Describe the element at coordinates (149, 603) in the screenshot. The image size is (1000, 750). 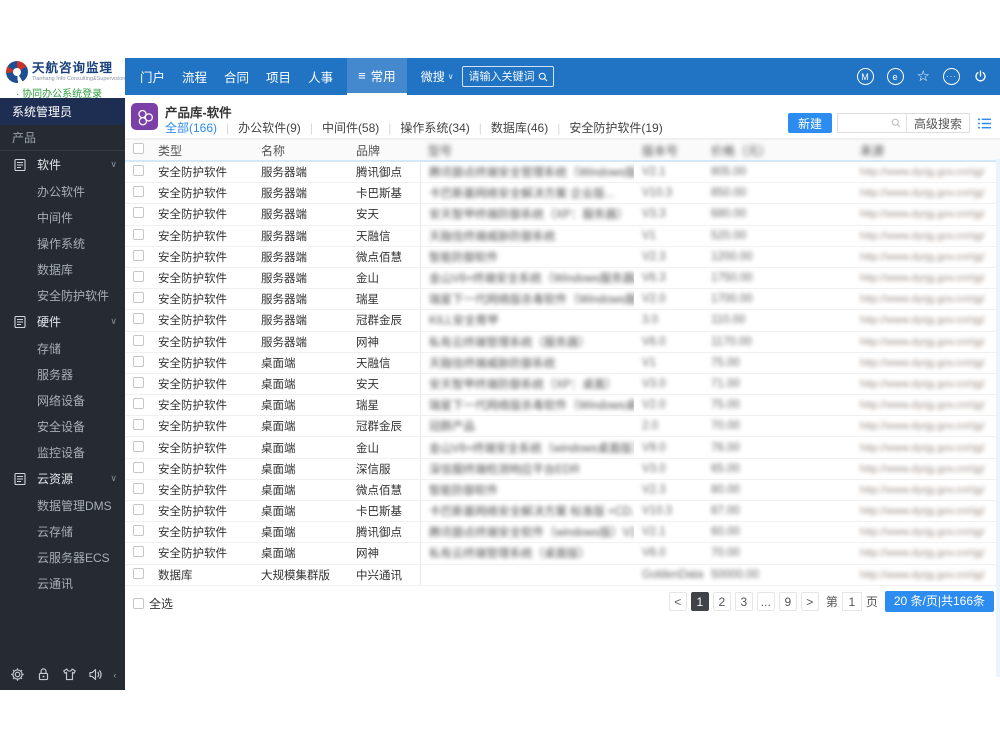
I see `select-all-control: 全选` at that location.